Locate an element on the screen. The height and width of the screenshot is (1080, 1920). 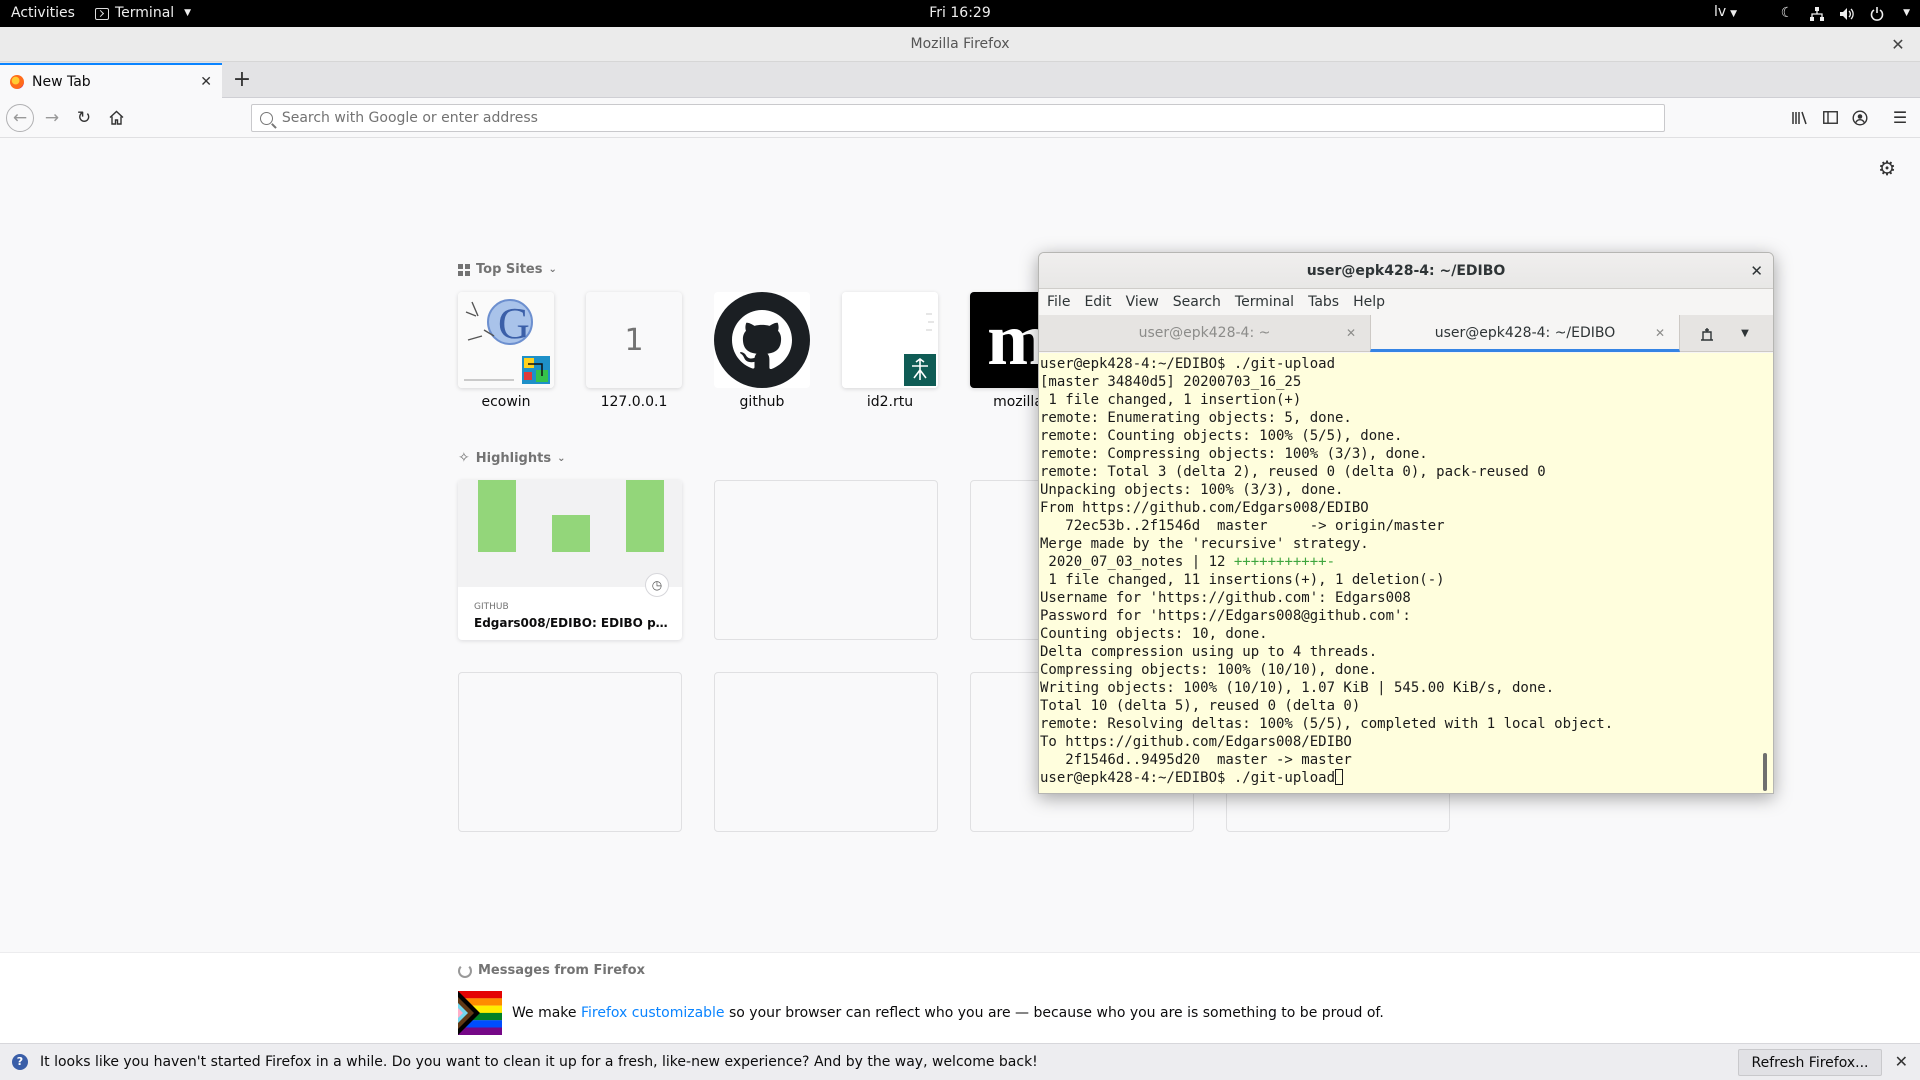
terminal-line: 1 file changed, 1 insertion(+) is located at coordinates (1171, 400).